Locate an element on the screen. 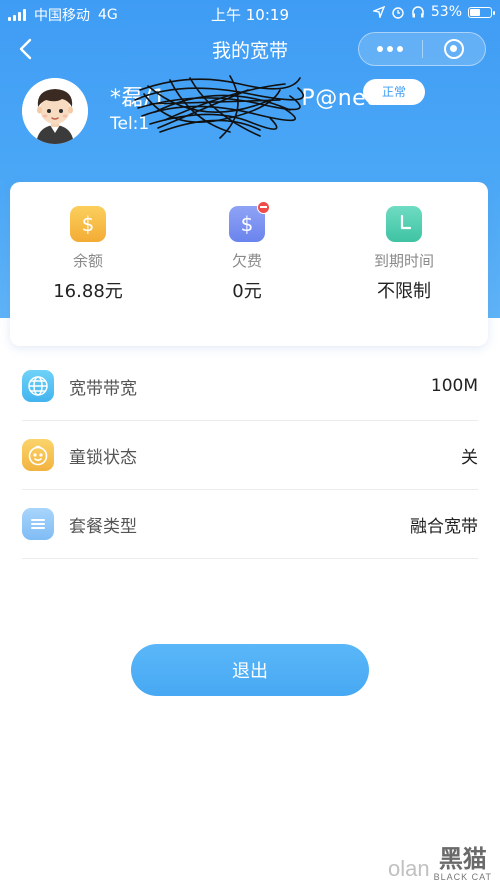 Image resolution: width=500 pixels, height=888 pixels. status-badge: 正常 is located at coordinates (394, 92).